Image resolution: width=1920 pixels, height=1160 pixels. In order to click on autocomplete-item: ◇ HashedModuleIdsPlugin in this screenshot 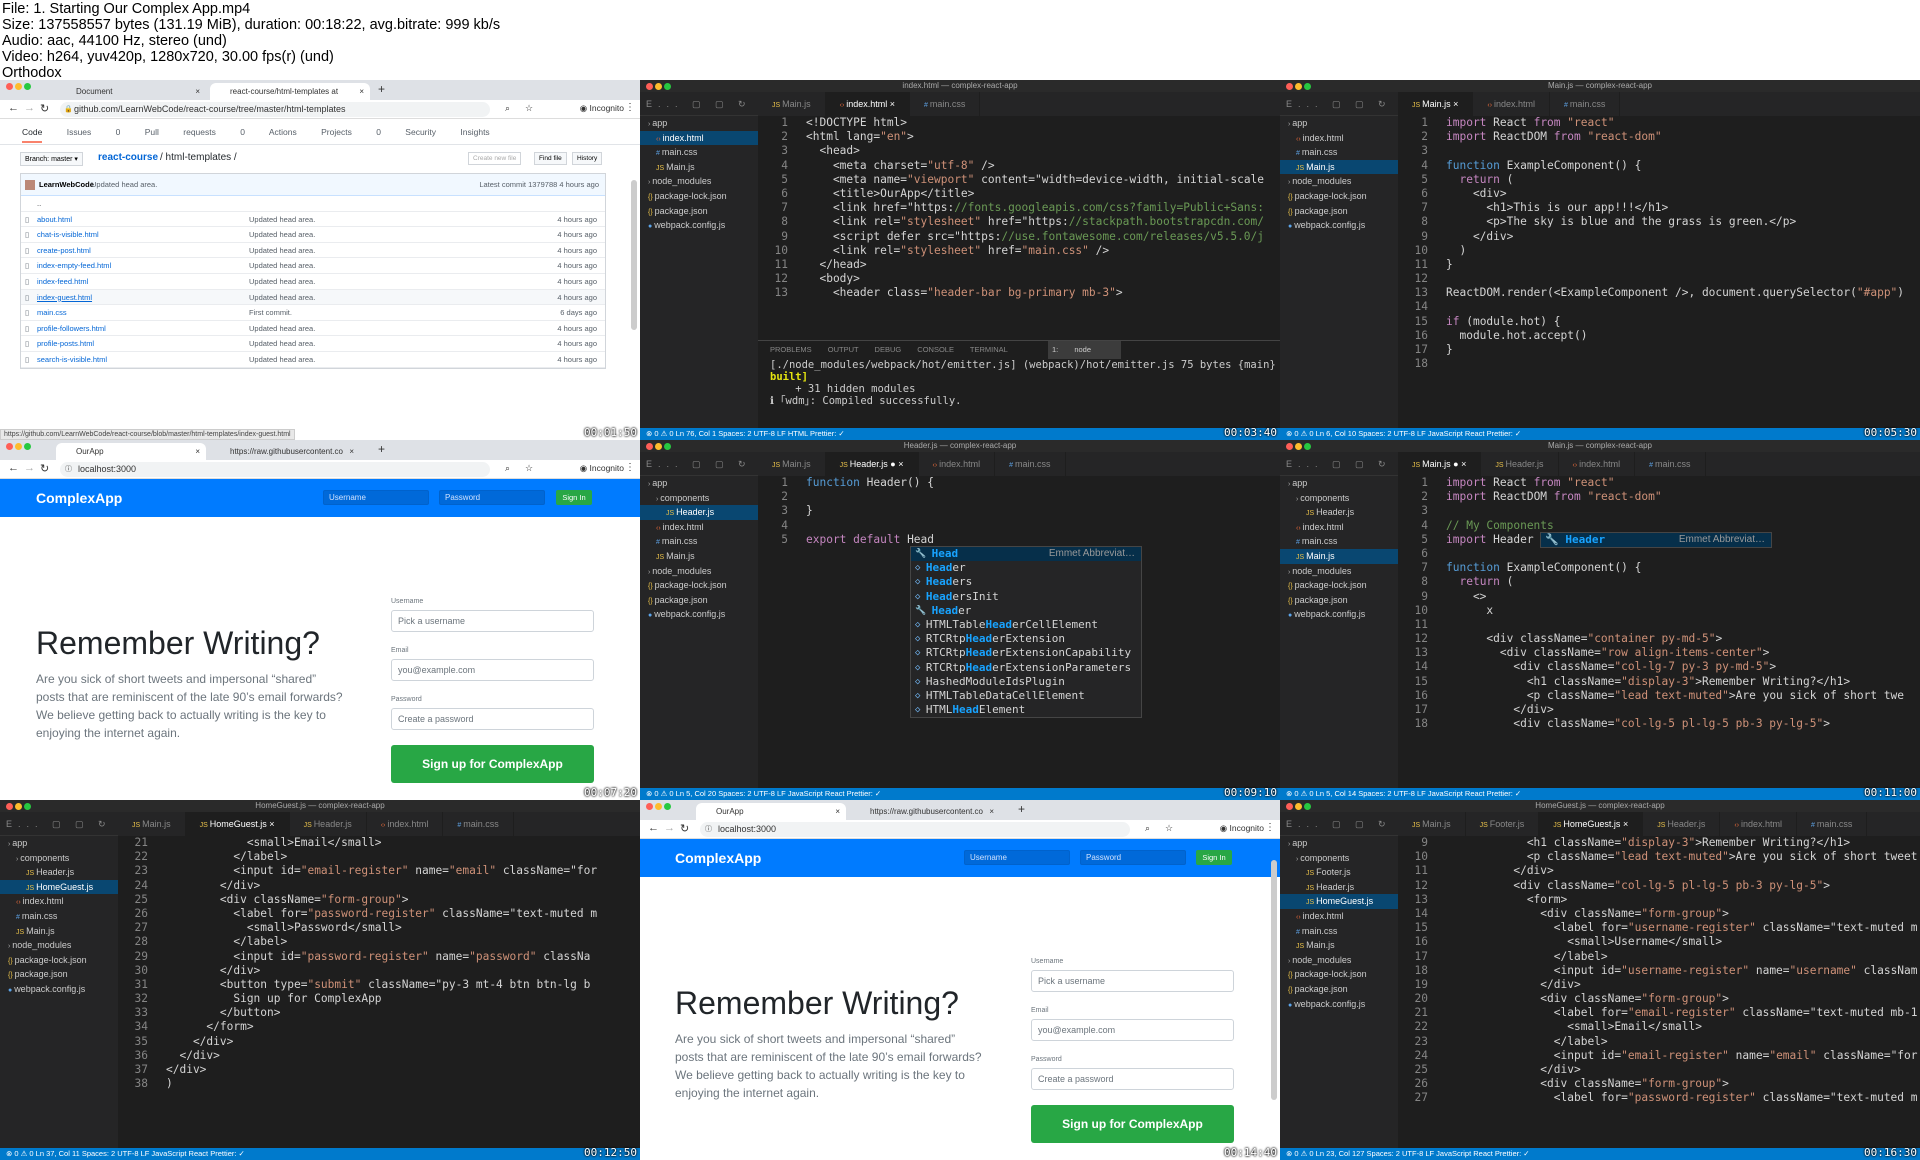, I will do `click(1026, 682)`.